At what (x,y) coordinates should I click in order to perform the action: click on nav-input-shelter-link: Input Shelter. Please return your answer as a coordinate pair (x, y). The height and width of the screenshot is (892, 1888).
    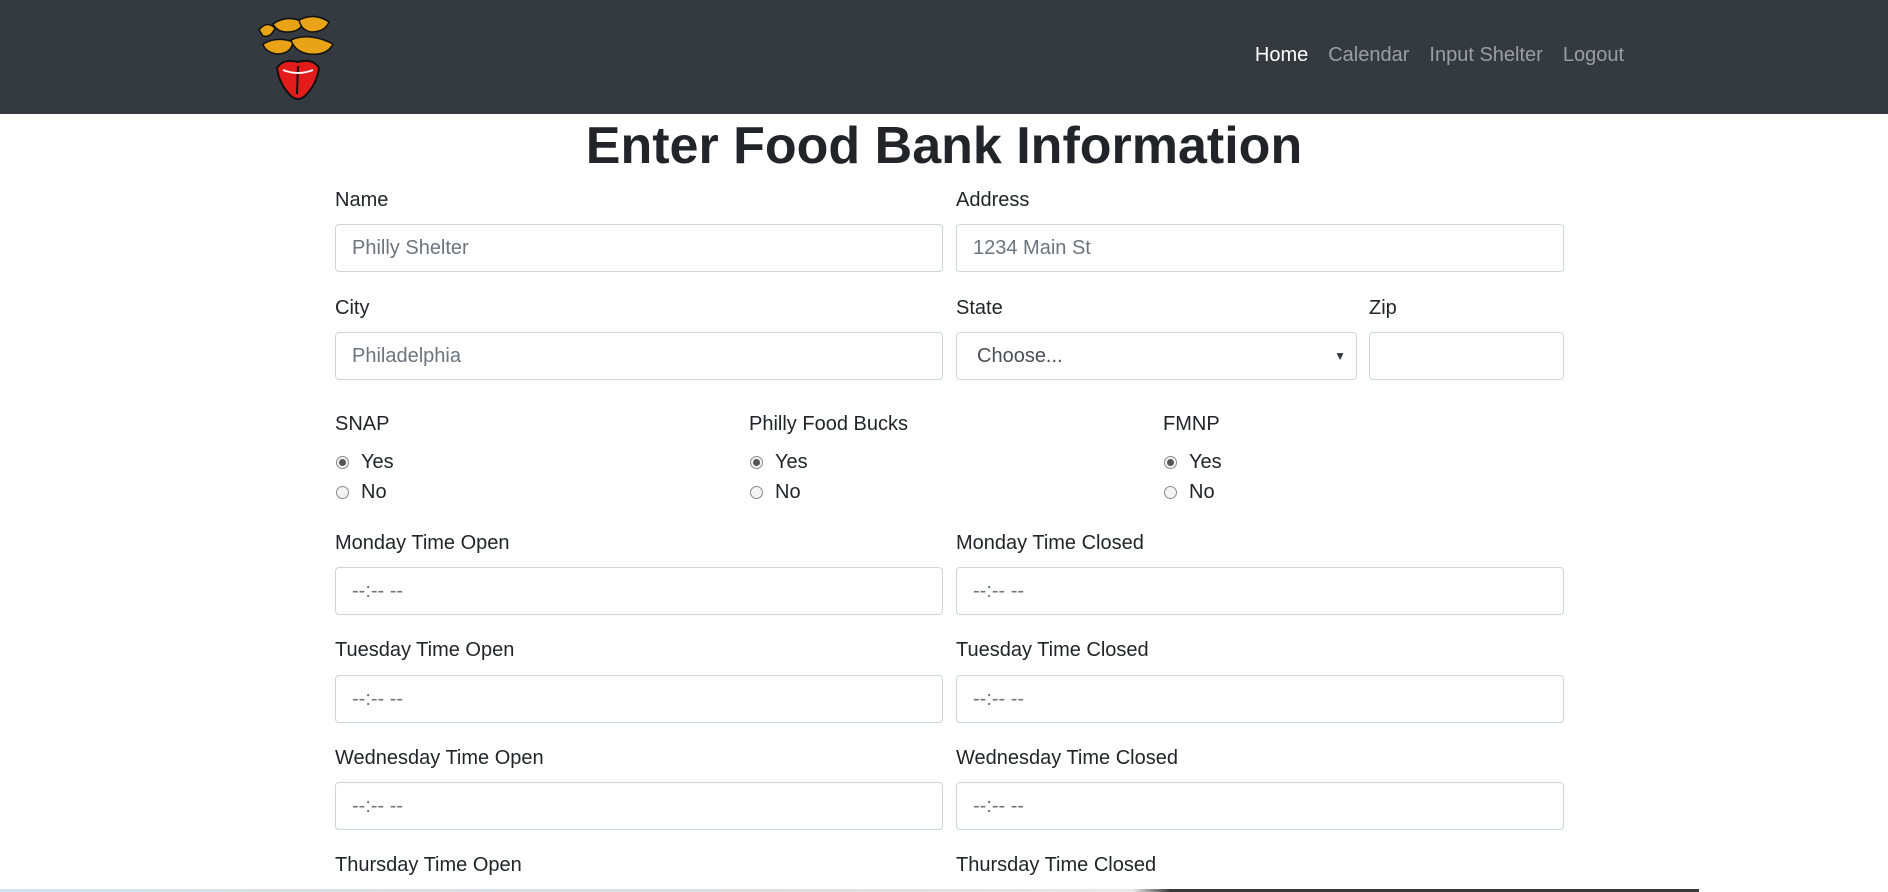
    Looking at the image, I should click on (1485, 55).